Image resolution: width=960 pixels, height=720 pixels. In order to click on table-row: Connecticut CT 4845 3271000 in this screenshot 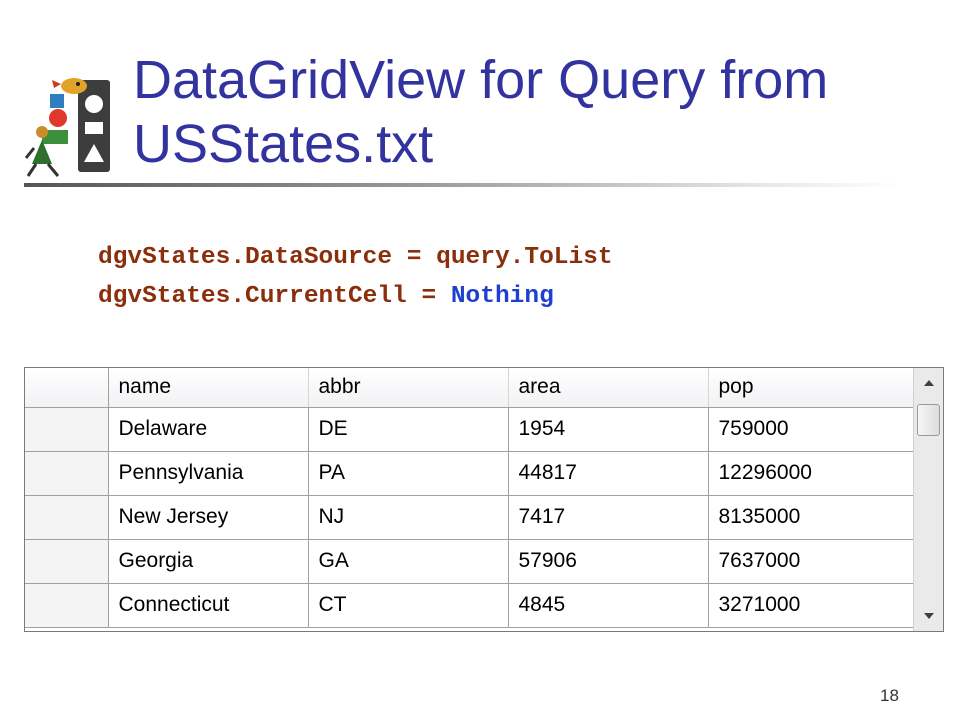, I will do `click(470, 605)`.